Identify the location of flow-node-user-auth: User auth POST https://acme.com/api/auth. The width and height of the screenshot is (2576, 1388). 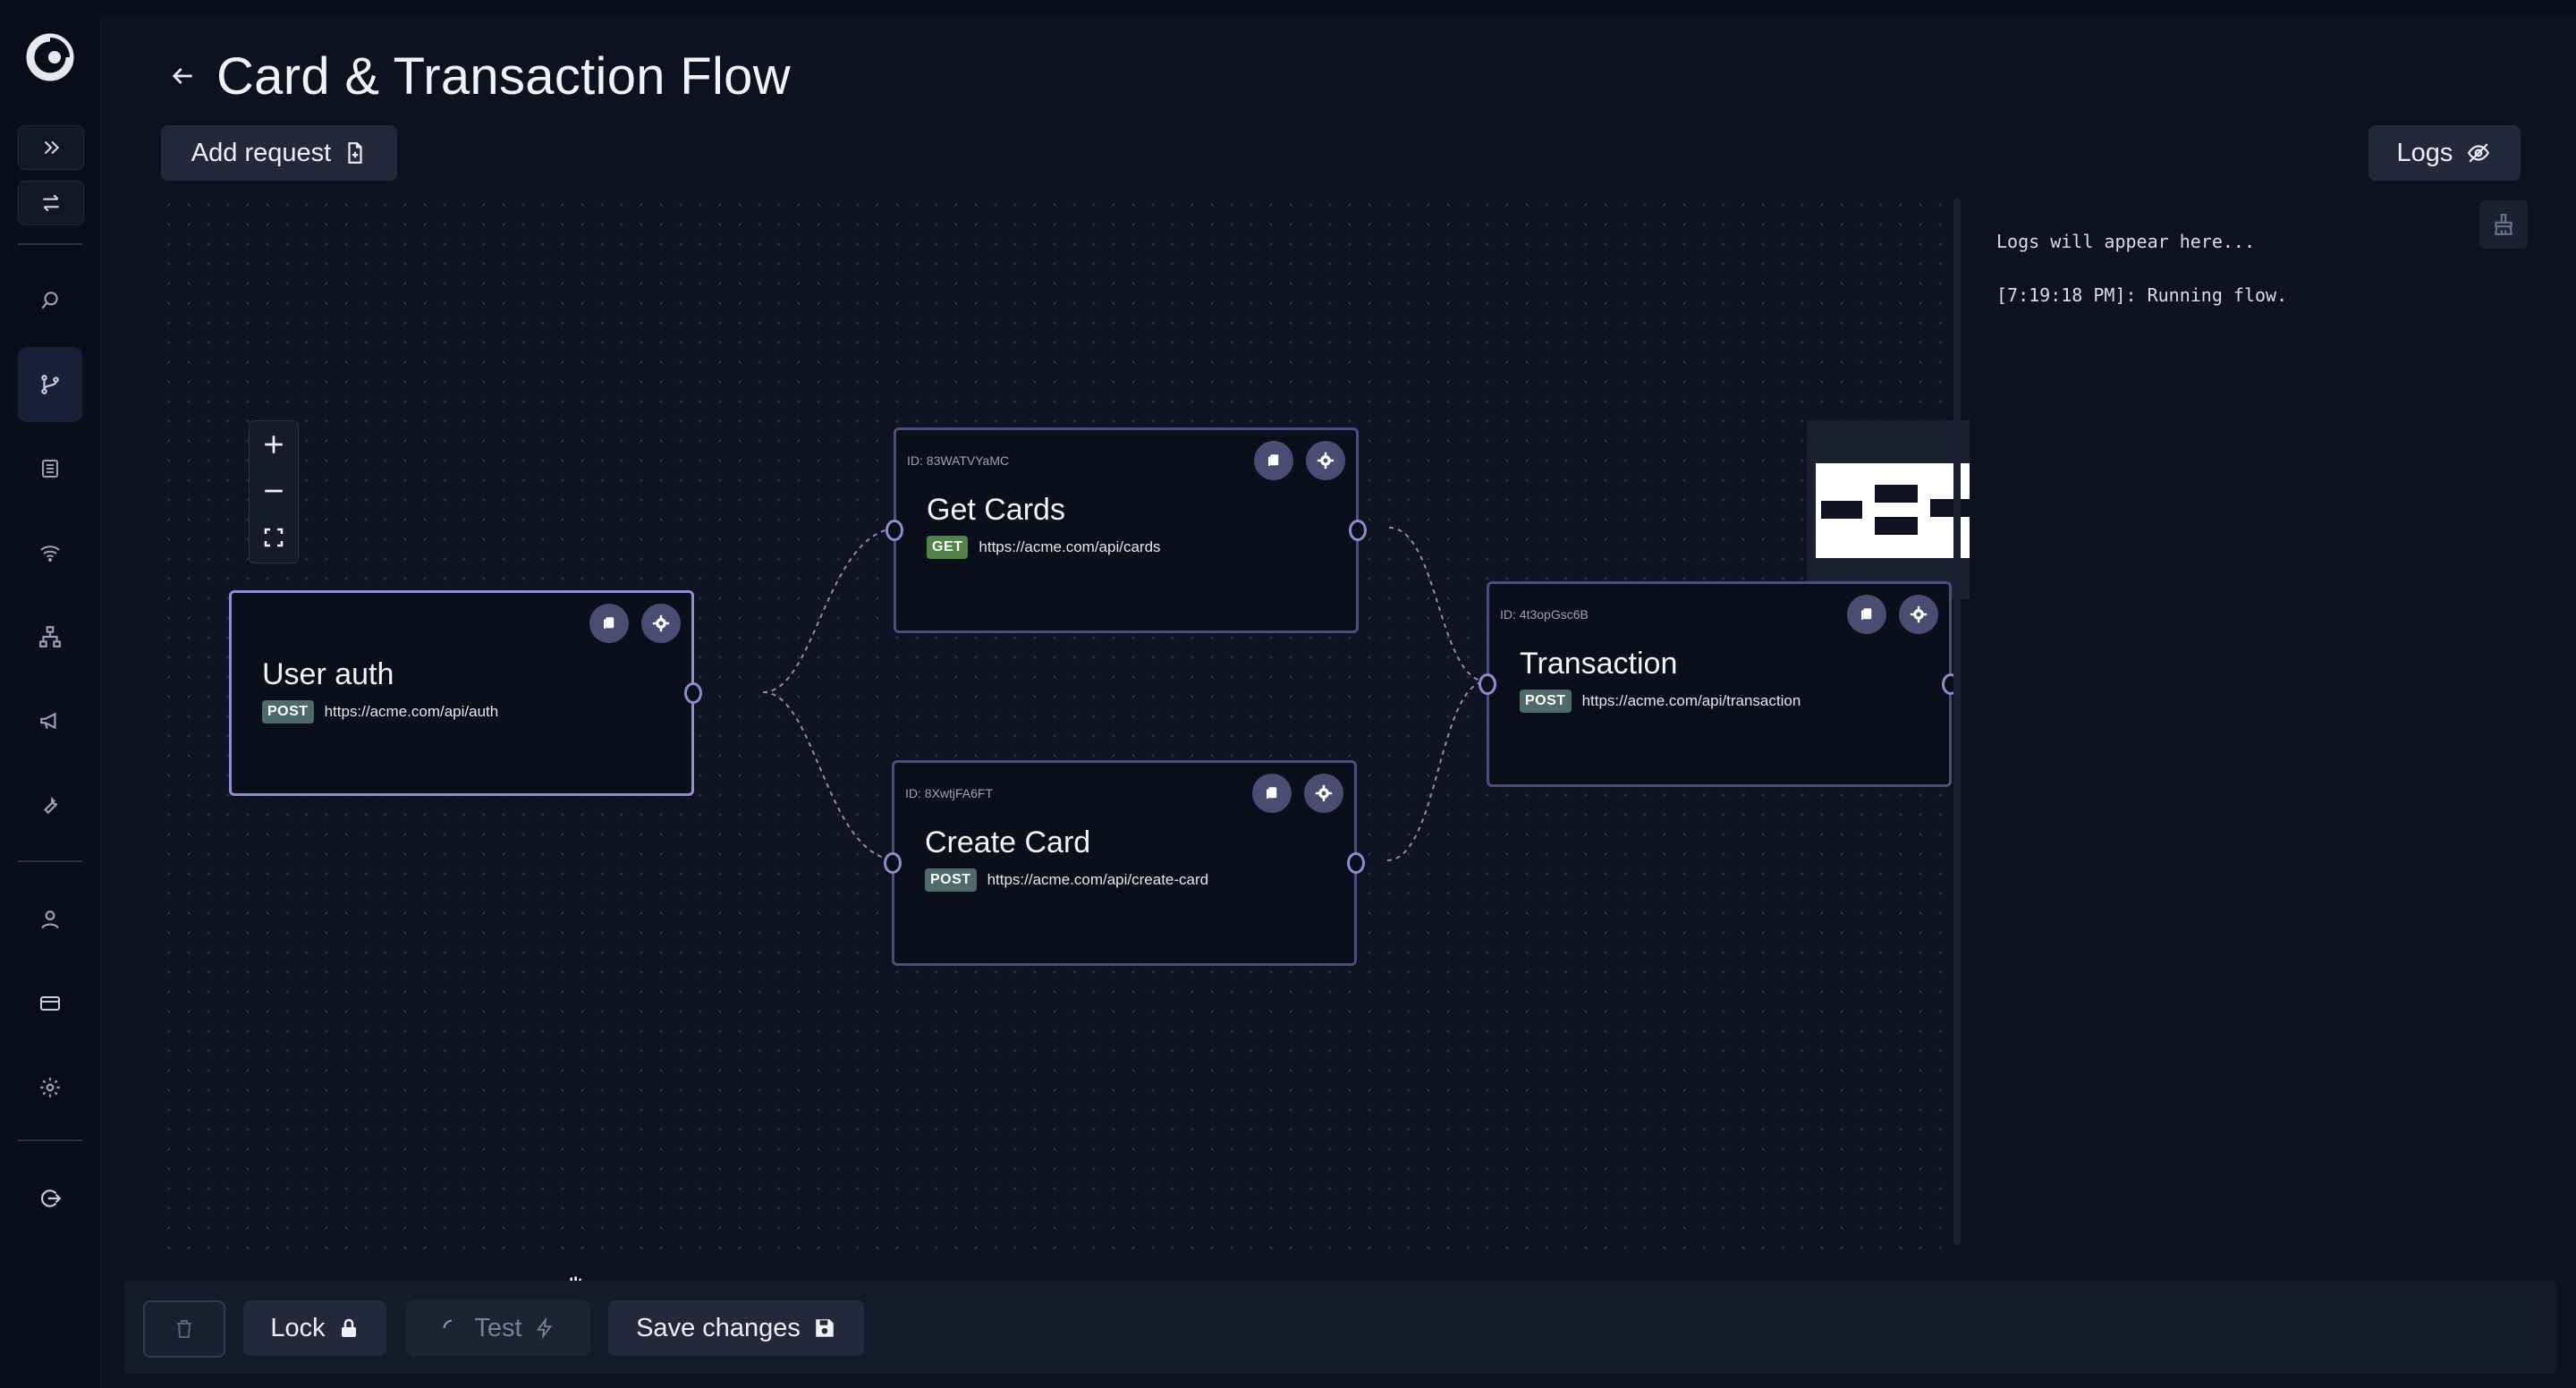
(465, 693).